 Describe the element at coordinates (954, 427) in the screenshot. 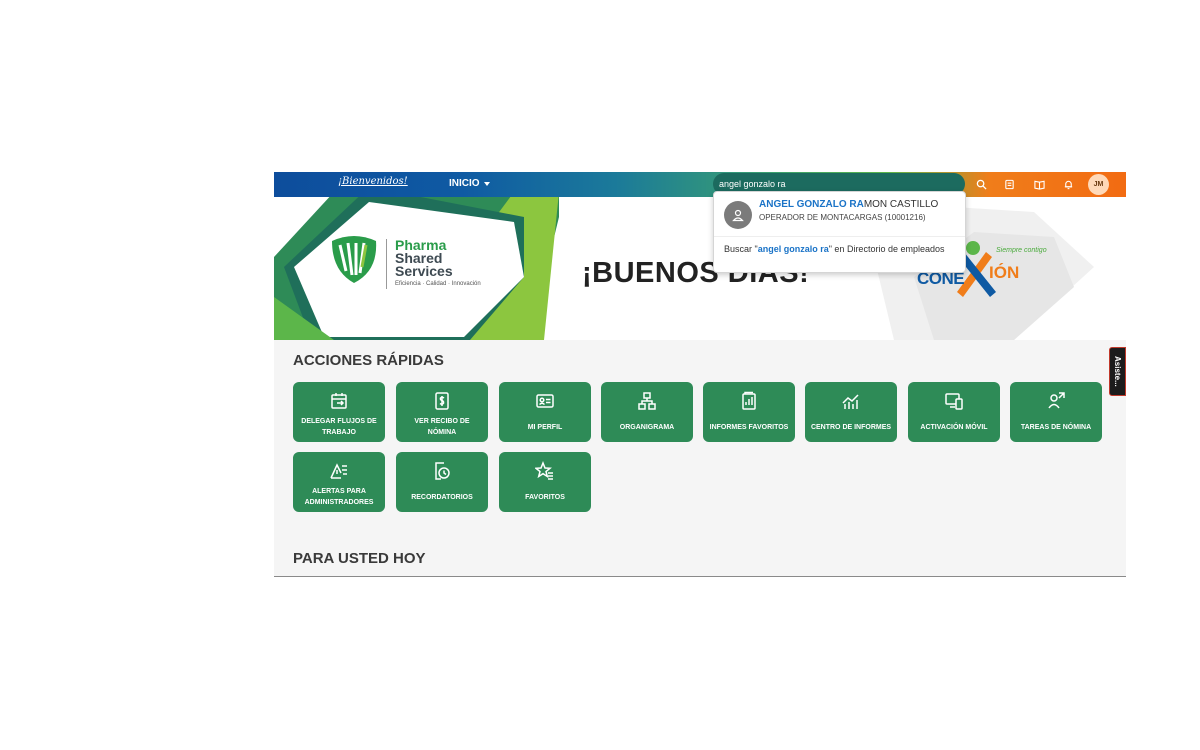

I see `tile-label: ACTIVACIÓN MÓVIL` at that location.